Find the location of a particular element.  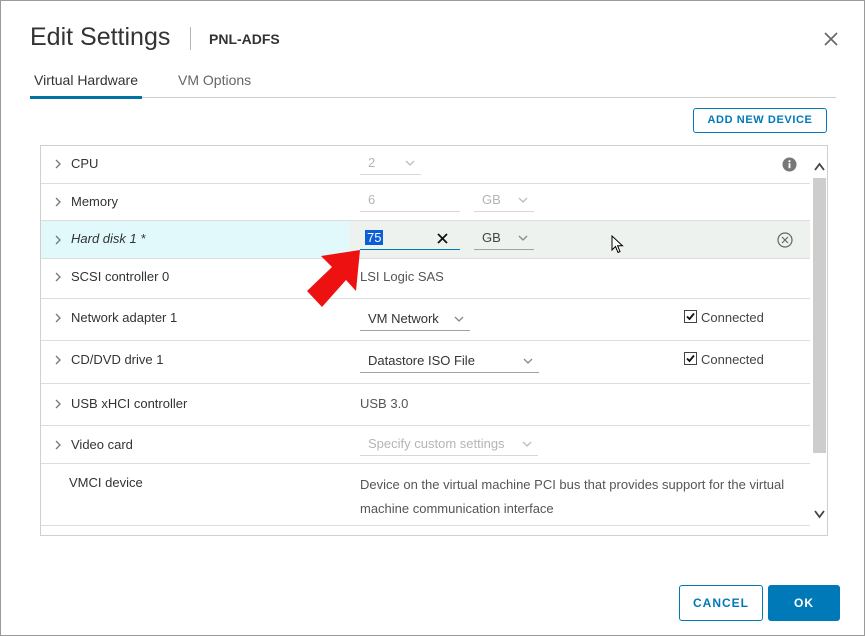

memory-label: Memory is located at coordinates (94, 201).